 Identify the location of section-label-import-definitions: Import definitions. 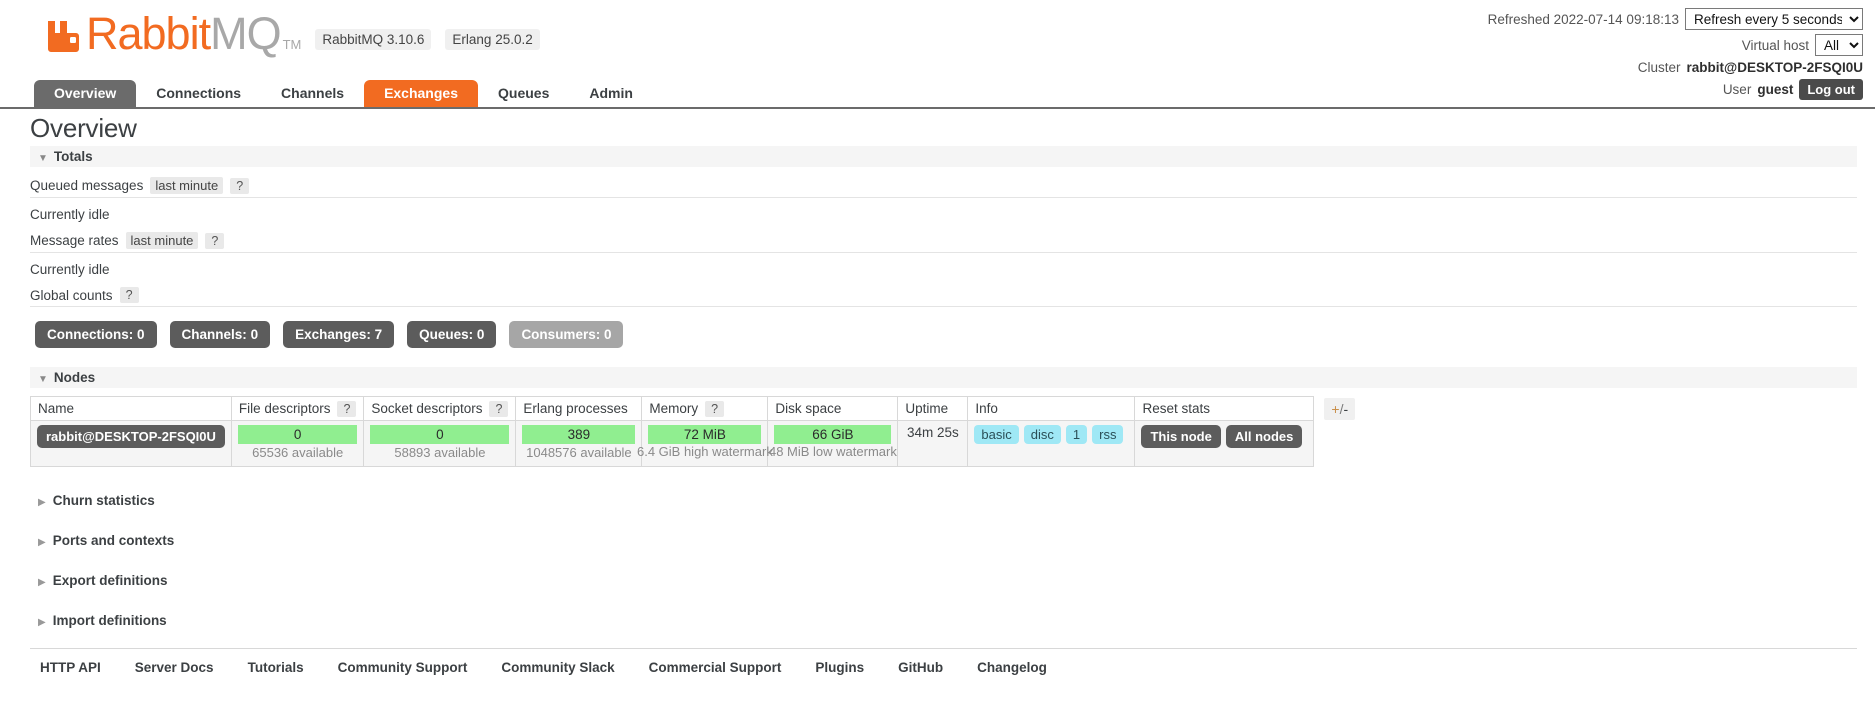
(109, 620).